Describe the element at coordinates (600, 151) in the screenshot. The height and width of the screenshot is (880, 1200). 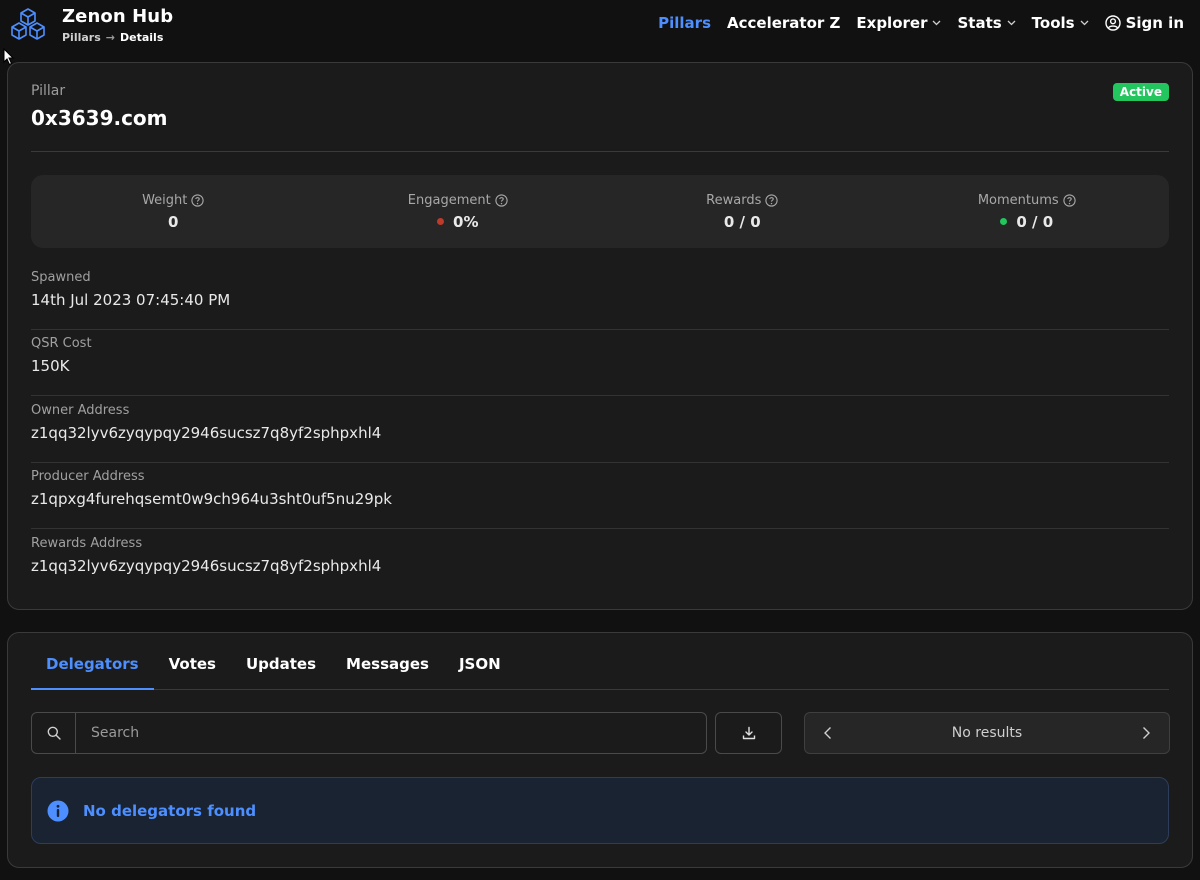
I see `divider` at that location.